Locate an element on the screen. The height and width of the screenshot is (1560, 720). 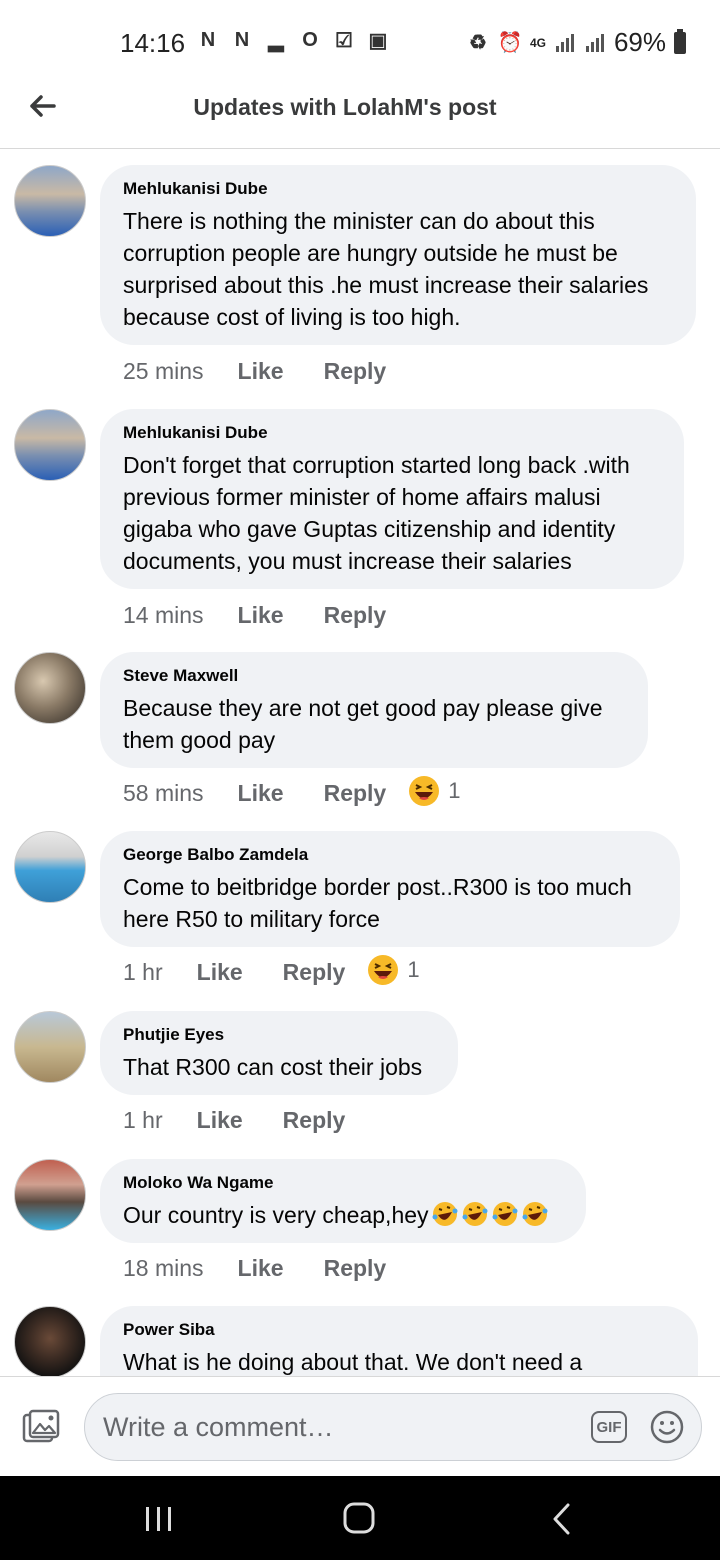
comment-composer: Write a comment… GIF is located at coordinates (360, 1426).